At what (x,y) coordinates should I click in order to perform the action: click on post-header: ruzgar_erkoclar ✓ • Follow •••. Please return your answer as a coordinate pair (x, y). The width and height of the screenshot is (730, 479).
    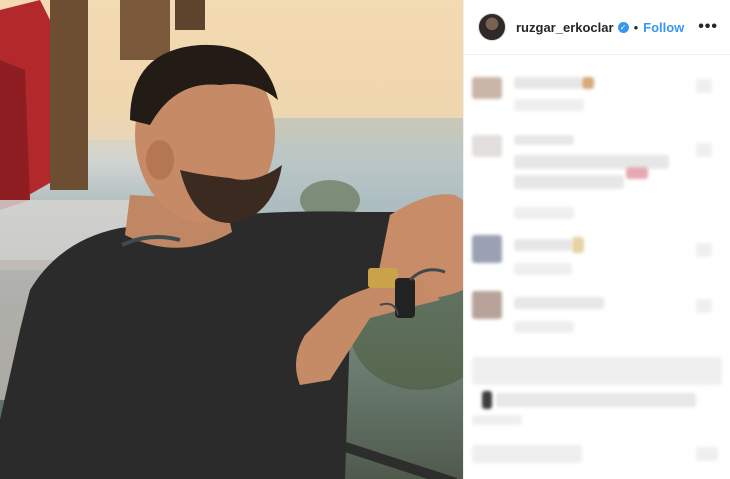
    Looking at the image, I should click on (597, 27).